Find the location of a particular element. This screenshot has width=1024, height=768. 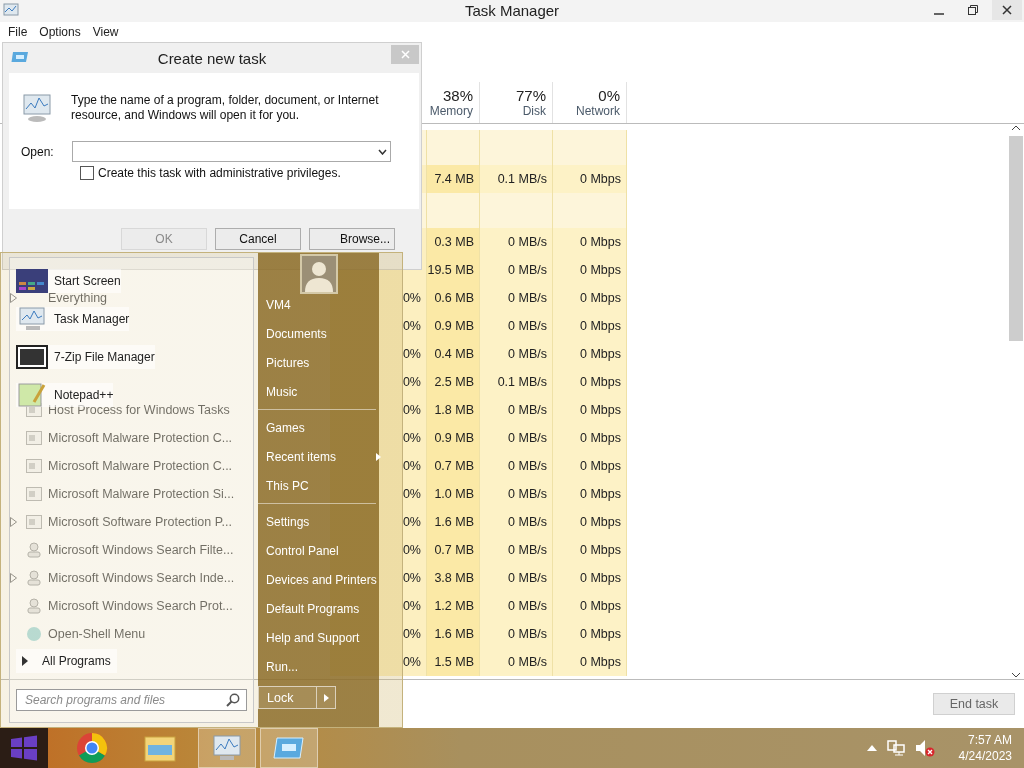

column-header: 77% Disk is located at coordinates (516, 102).